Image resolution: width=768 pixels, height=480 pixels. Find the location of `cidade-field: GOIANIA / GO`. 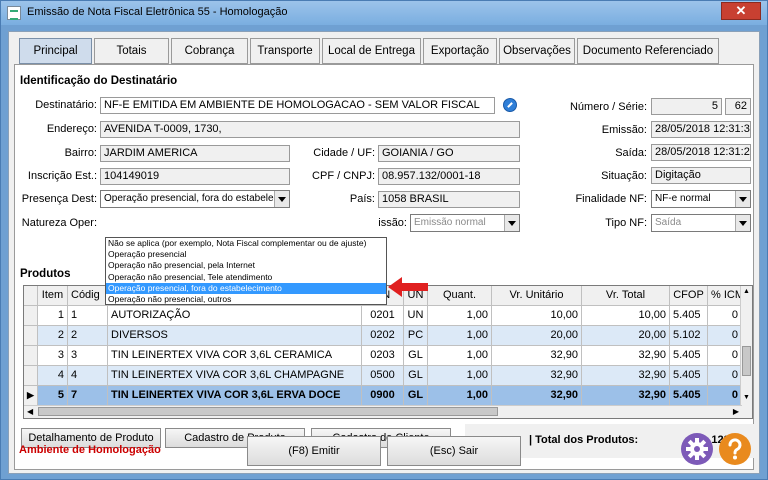

cidade-field: GOIANIA / GO is located at coordinates (449, 153).